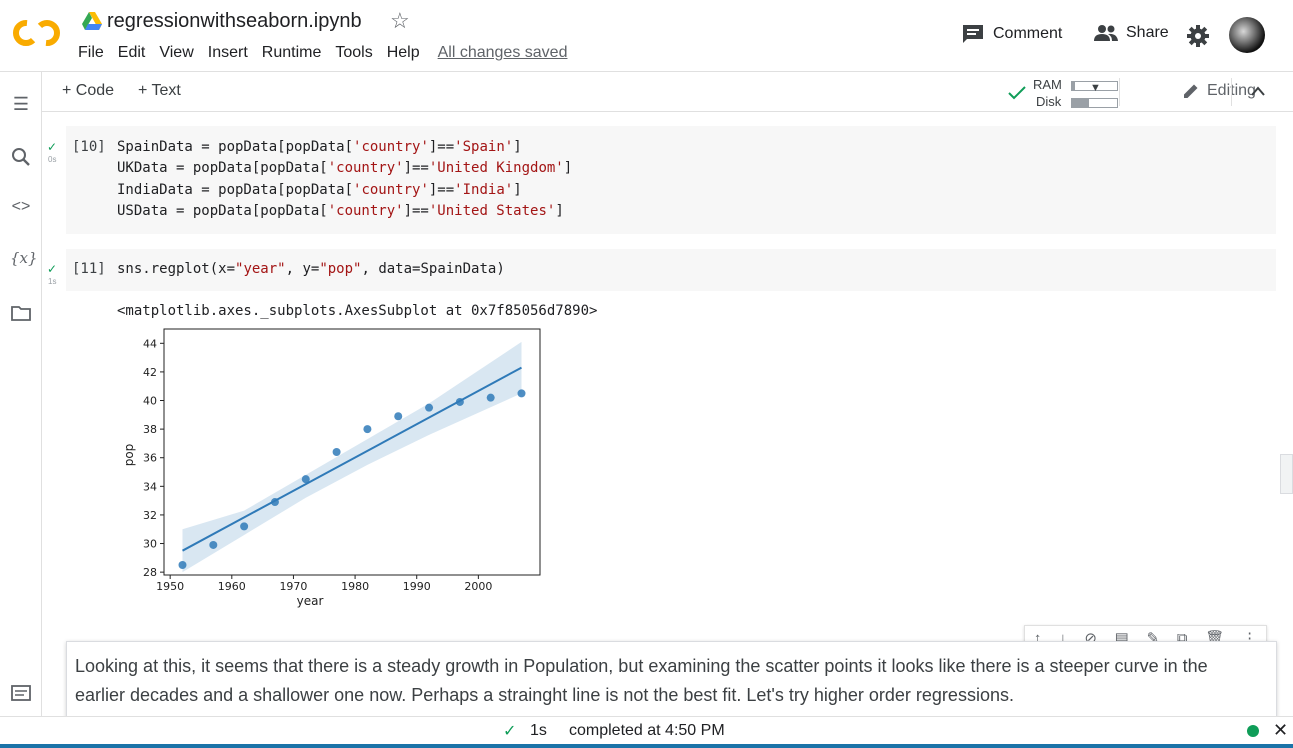 Image resolution: width=1293 pixels, height=748 pixels. Describe the element at coordinates (21, 394) in the screenshot. I see `left-sidebar: ☰ <> {x}` at that location.